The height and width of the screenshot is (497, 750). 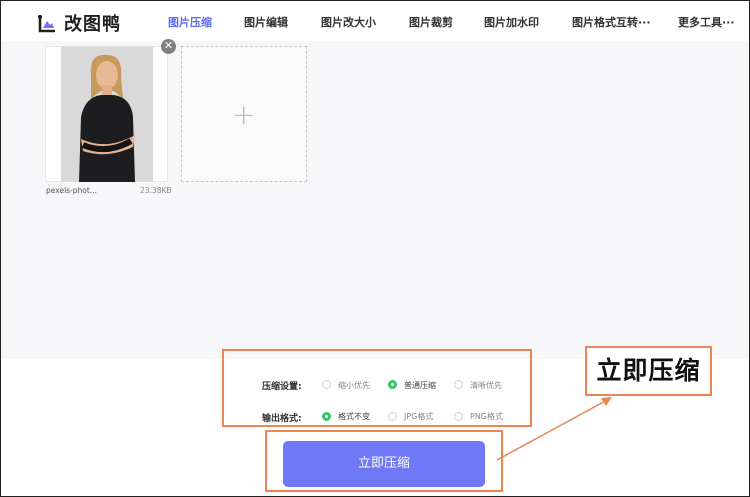 What do you see at coordinates (554, 429) in the screenshot?
I see `annotation-arrow` at bounding box center [554, 429].